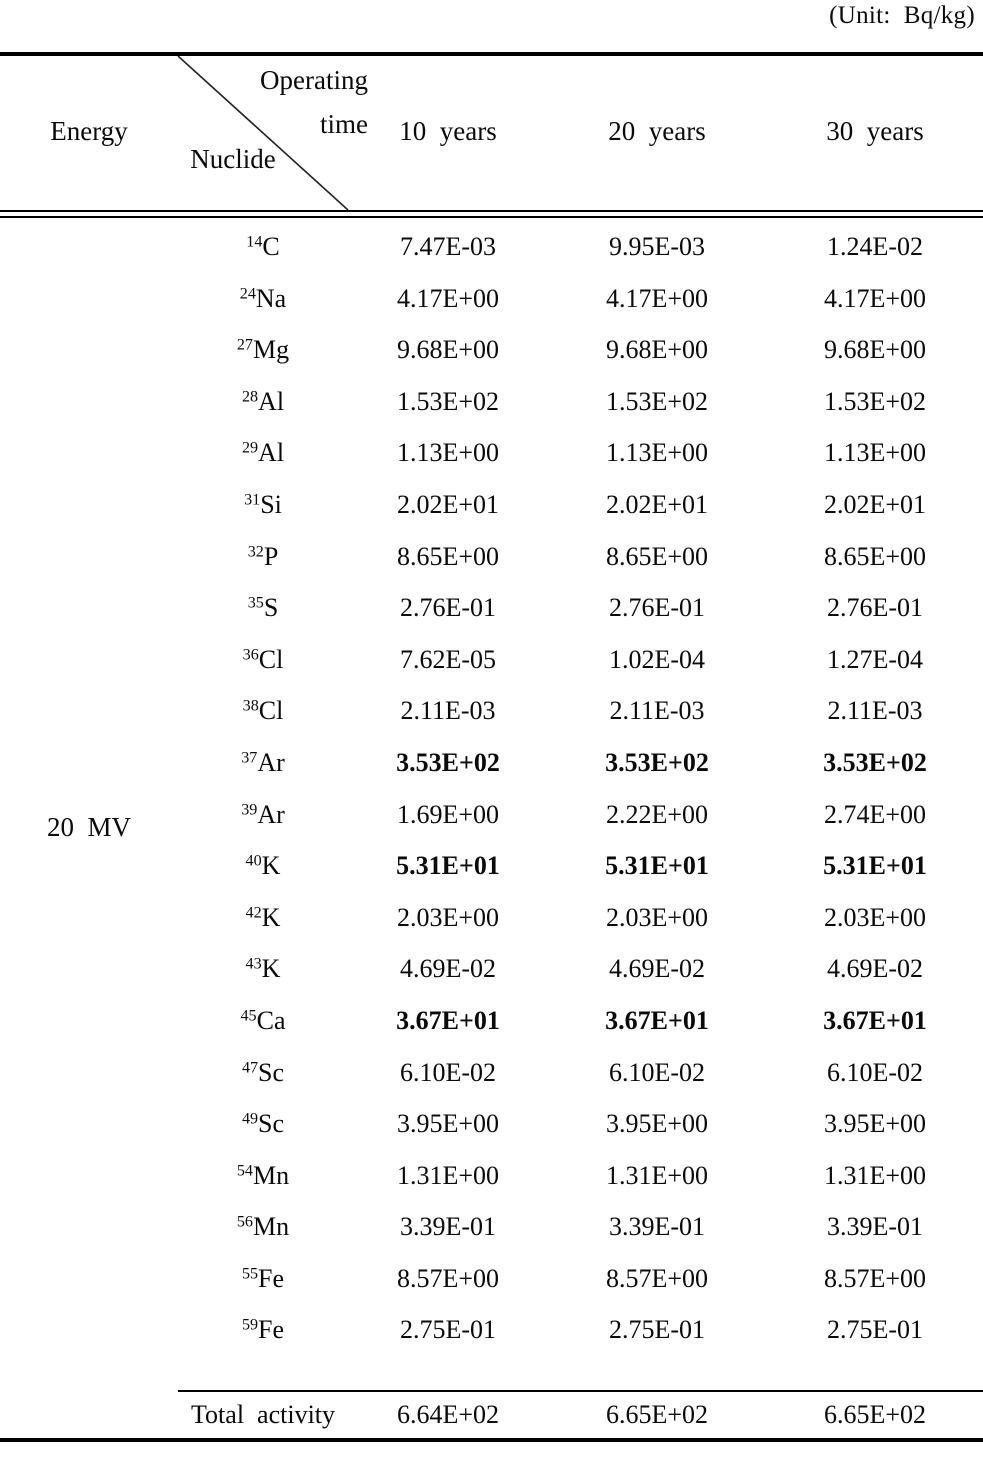  I want to click on nuclide-label: 37Ar, so click(263, 762).